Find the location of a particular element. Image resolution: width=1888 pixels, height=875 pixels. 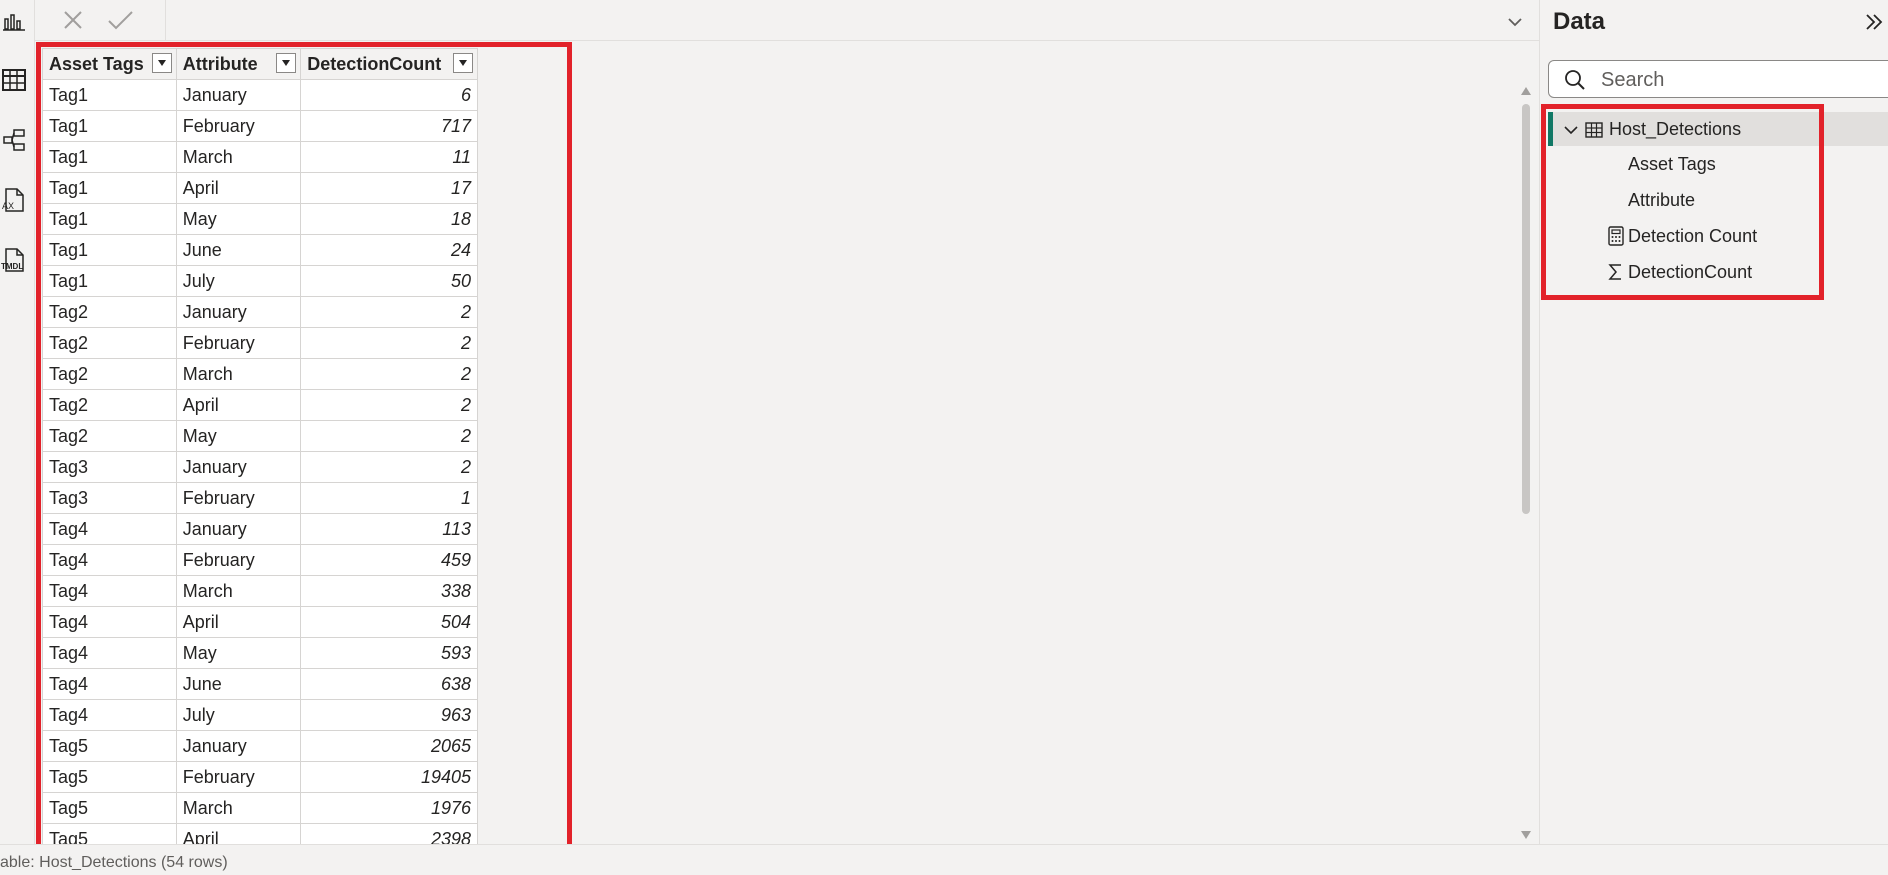

table-row: Tag4 May 593 is located at coordinates (260, 653).